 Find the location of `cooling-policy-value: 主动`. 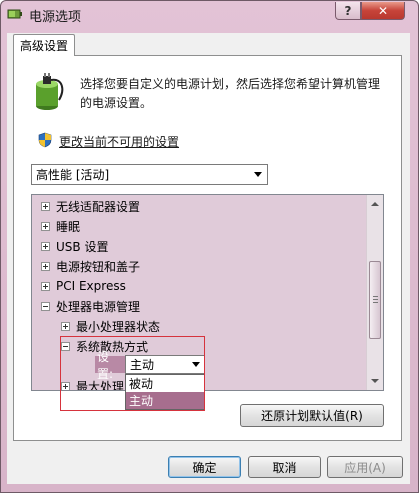

cooling-policy-value: 主动 is located at coordinates (142, 365).